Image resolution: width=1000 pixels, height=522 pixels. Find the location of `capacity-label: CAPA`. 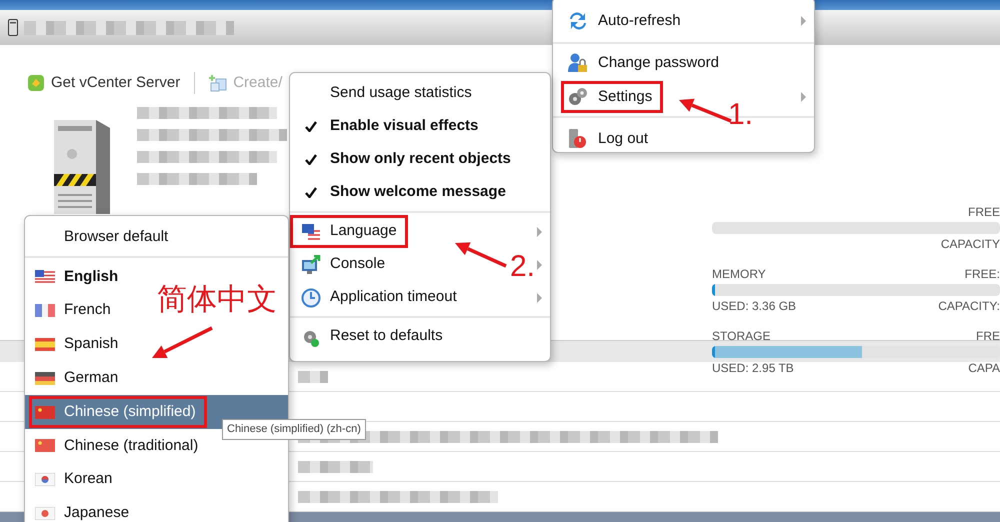

capacity-label: CAPA is located at coordinates (984, 367).